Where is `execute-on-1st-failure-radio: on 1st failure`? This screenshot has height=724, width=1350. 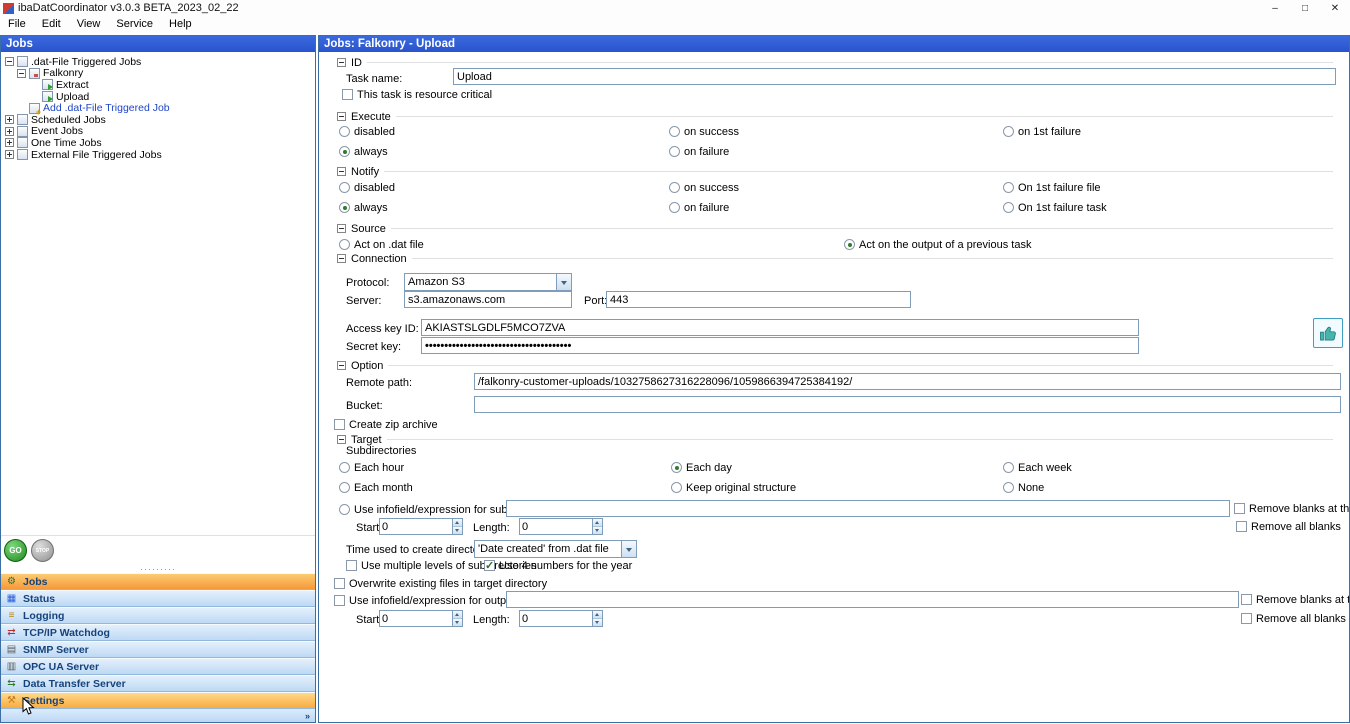 execute-on-1st-failure-radio: on 1st failure is located at coordinates (1042, 131).